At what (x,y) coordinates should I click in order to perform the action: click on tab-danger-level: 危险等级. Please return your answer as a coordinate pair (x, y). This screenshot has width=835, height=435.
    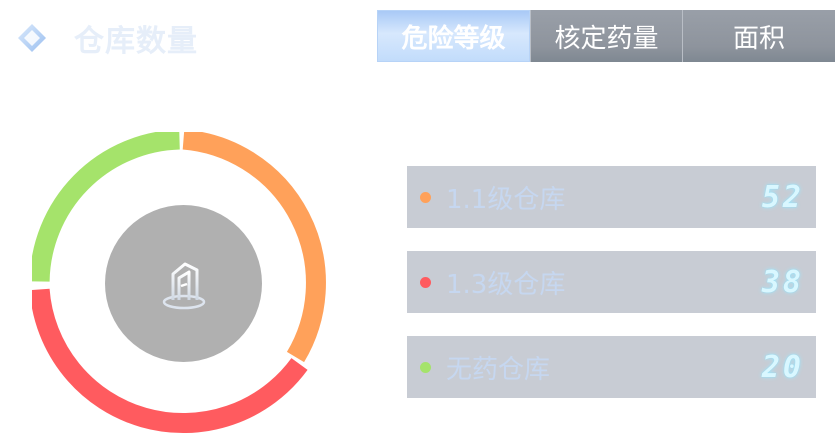
    Looking at the image, I should click on (453, 36).